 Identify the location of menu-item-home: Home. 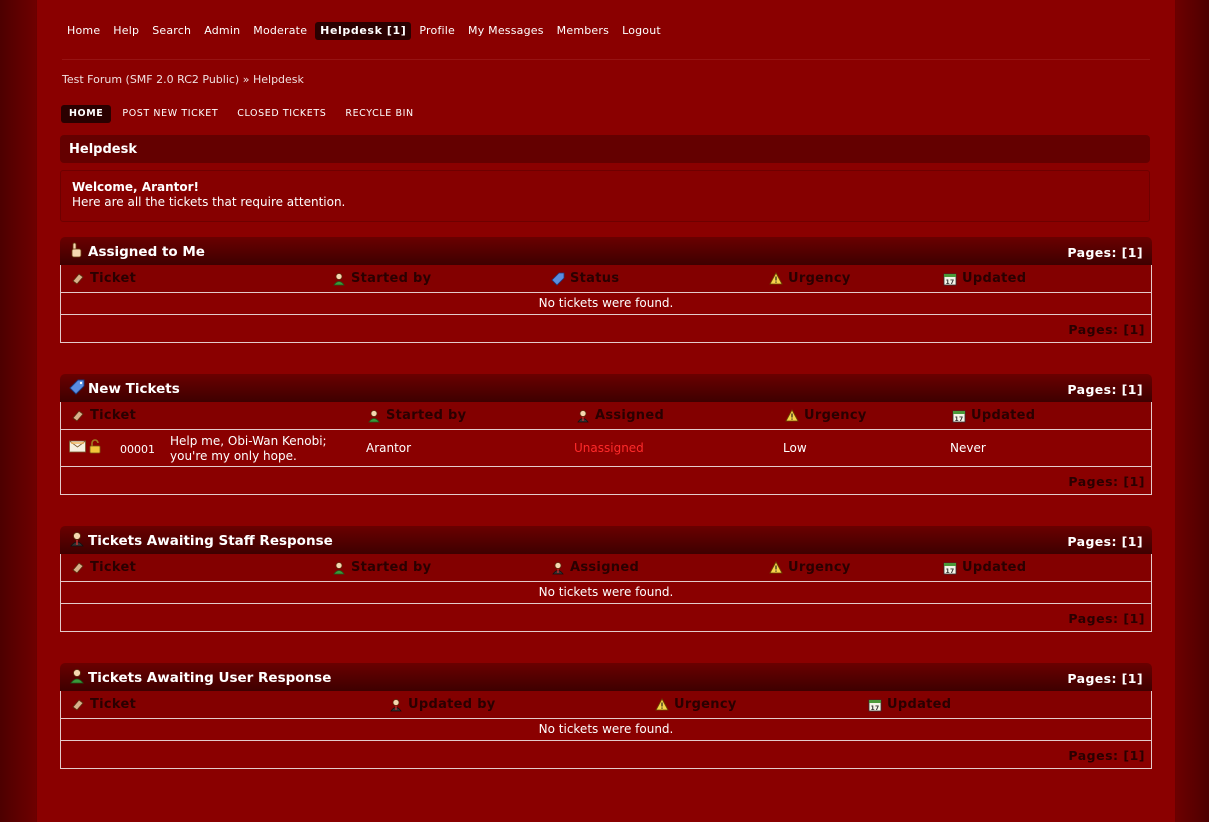
(83, 31).